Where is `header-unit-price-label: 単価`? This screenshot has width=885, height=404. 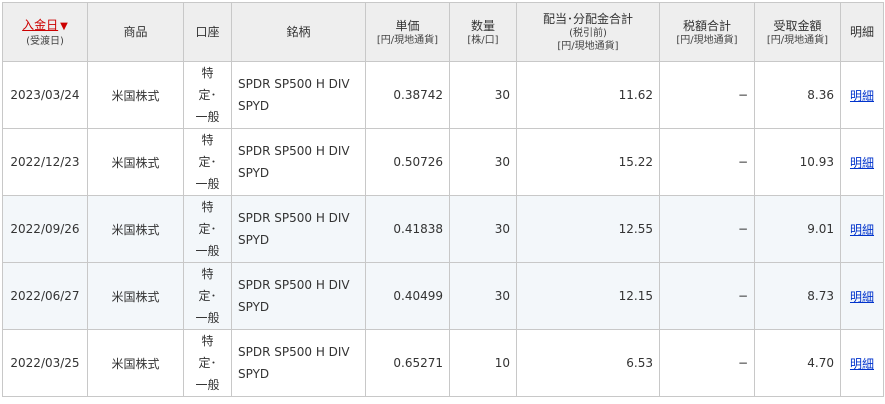
header-unit-price-label: 単価 is located at coordinates (407, 25).